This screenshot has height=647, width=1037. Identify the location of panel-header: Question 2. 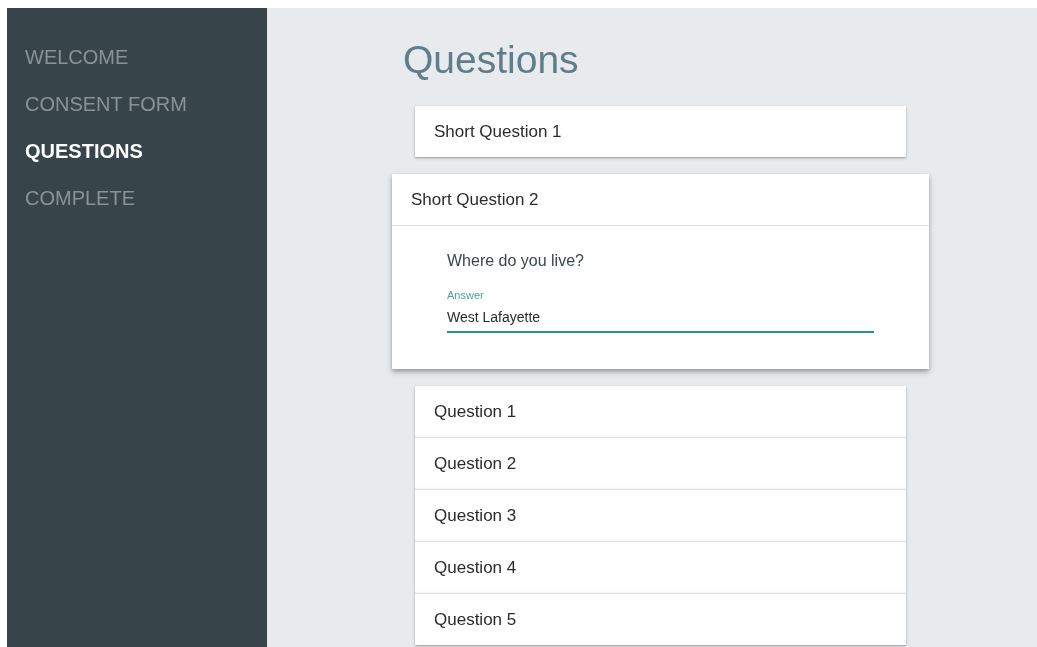
(660, 463).